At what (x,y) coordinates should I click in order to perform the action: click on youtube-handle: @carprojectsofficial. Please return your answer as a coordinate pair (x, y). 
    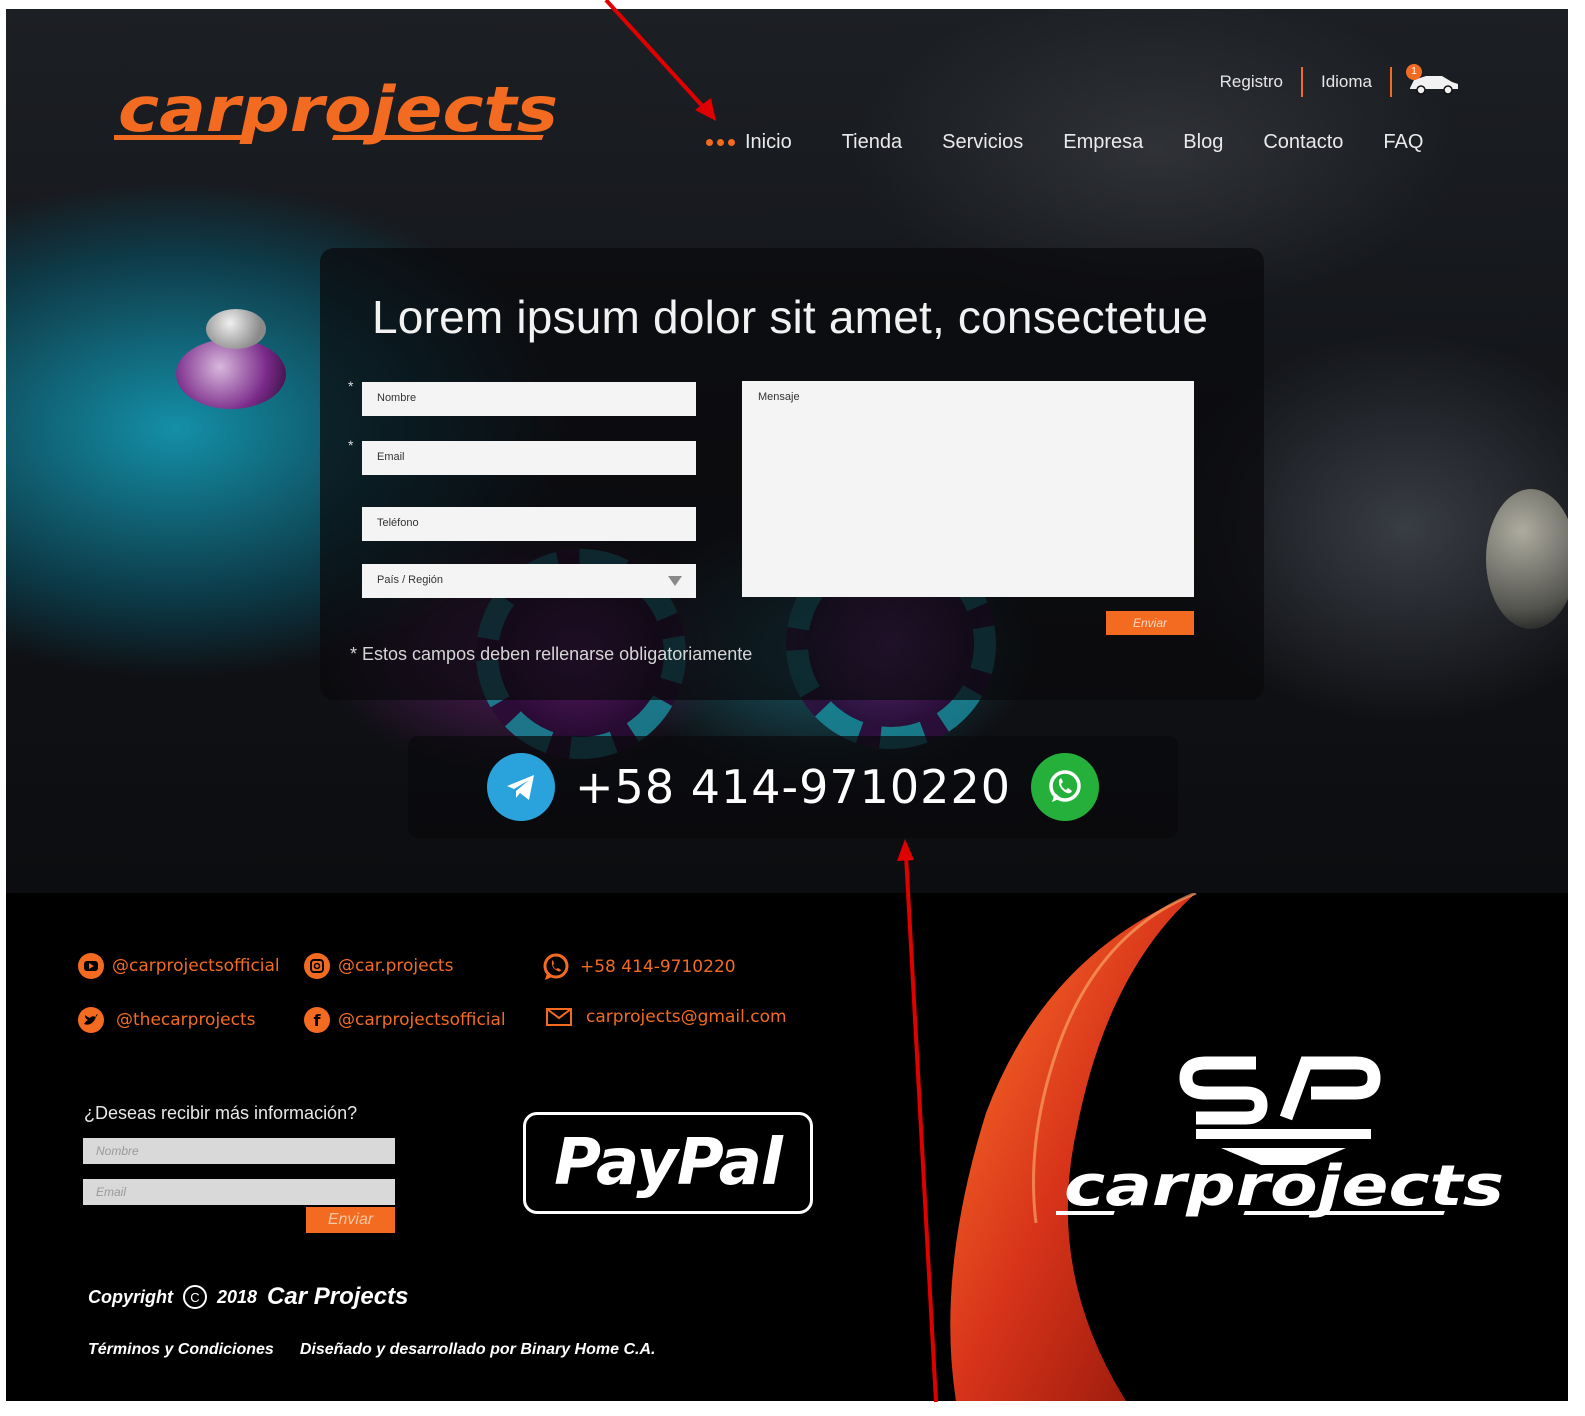
    Looking at the image, I should click on (196, 966).